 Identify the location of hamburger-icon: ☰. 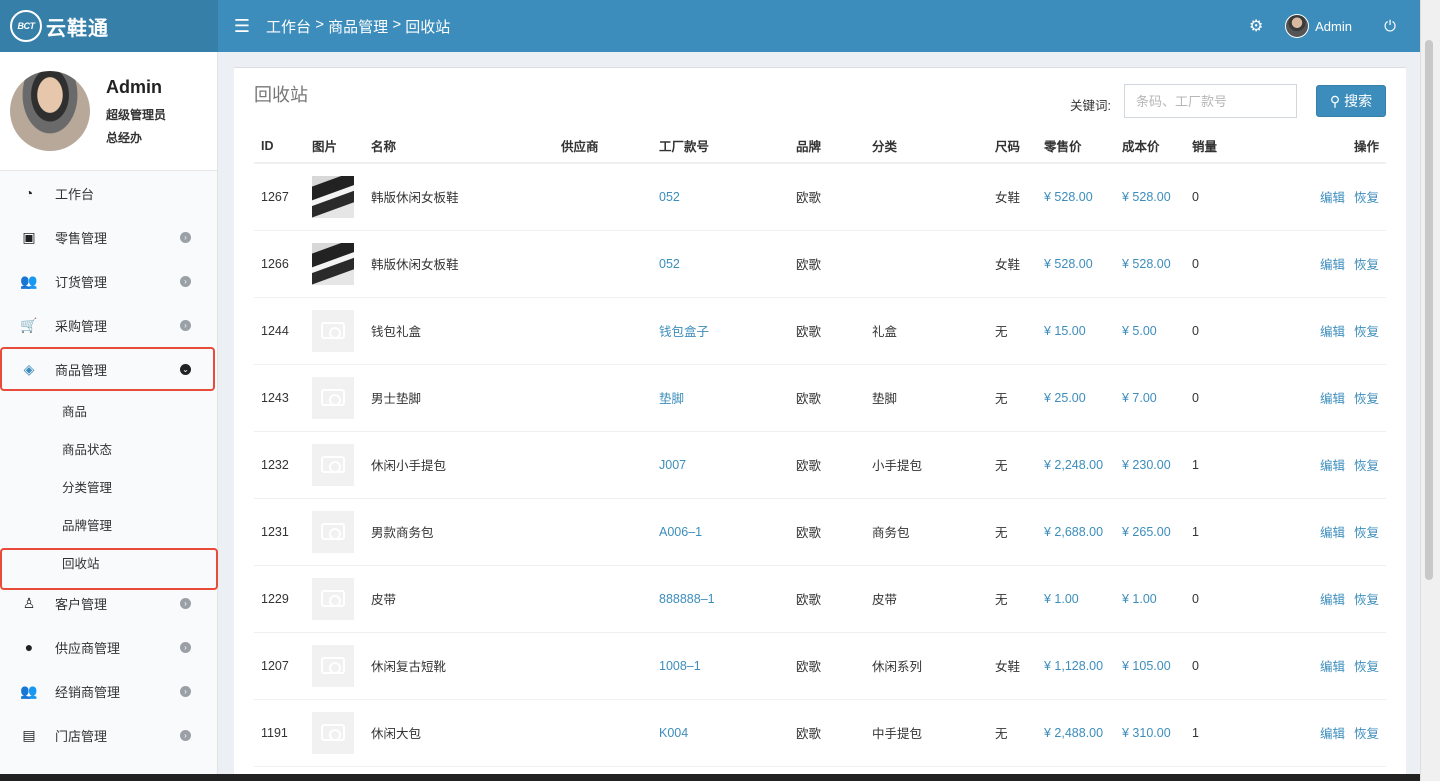
(242, 26).